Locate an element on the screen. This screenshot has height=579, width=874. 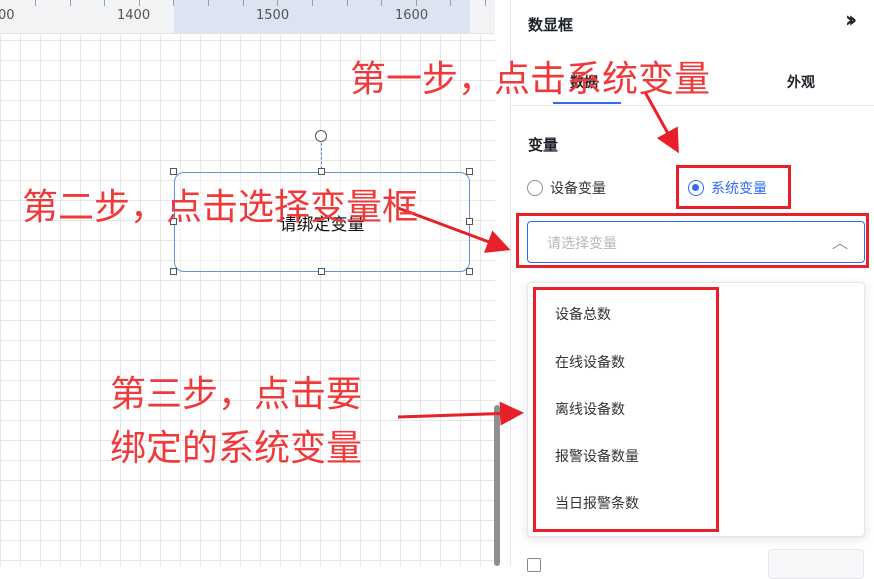
annotation-step3-line1: 第三步，点击要 is located at coordinates (236, 394).